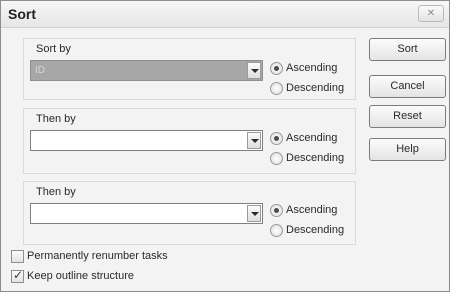 The height and width of the screenshot is (292, 450). I want to click on keep-outline-label: Keep outline structure, so click(81, 276).